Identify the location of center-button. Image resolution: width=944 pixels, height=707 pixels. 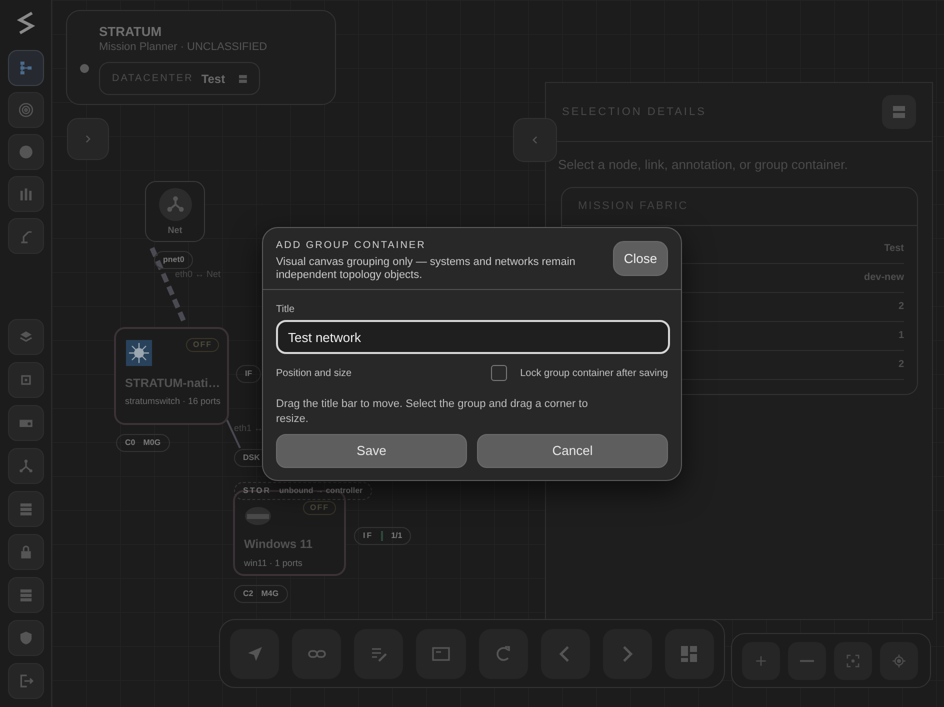
(899, 661).